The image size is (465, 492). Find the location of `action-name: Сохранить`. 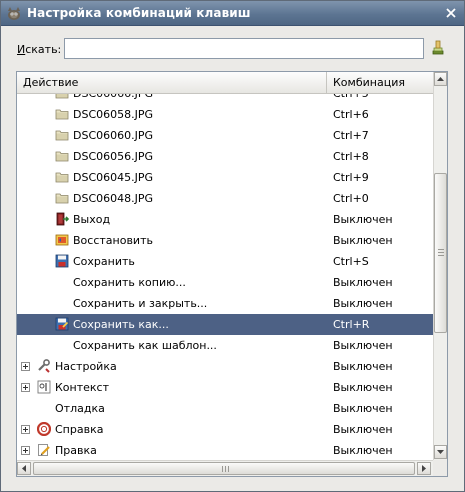

action-name: Сохранить is located at coordinates (104, 261).